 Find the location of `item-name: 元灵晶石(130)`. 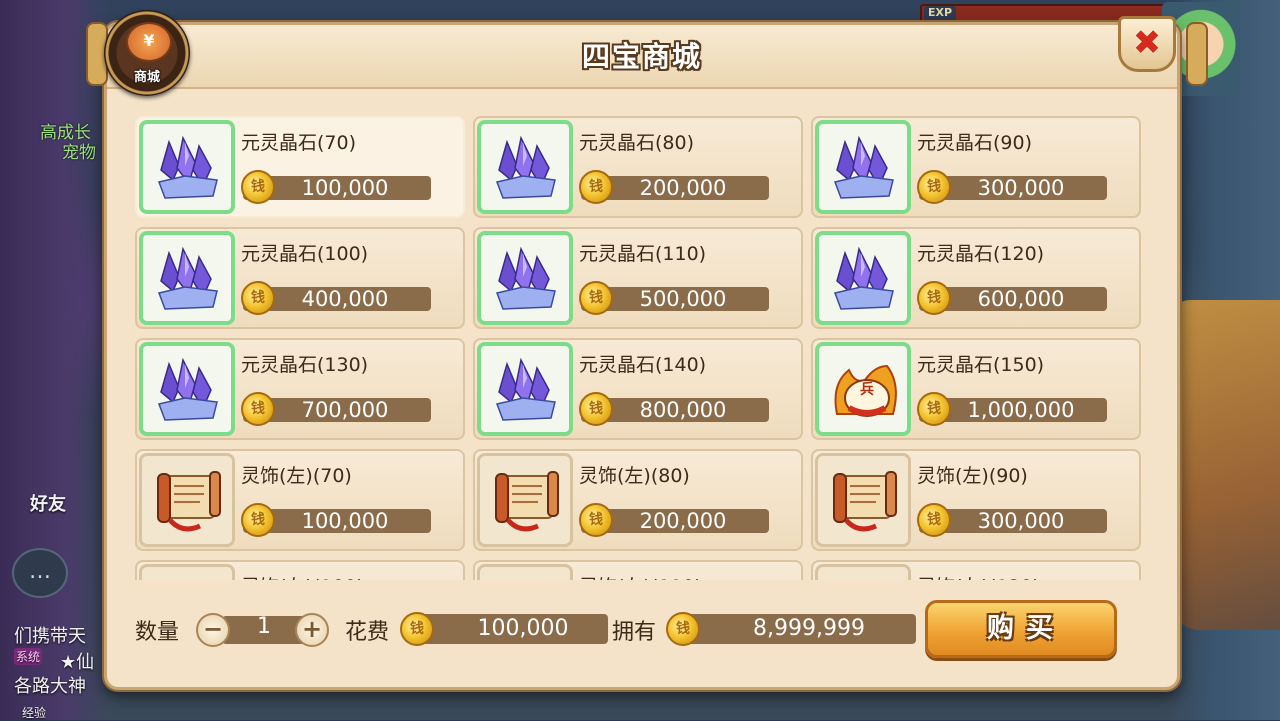

item-name: 元灵晶石(130) is located at coordinates (305, 365).